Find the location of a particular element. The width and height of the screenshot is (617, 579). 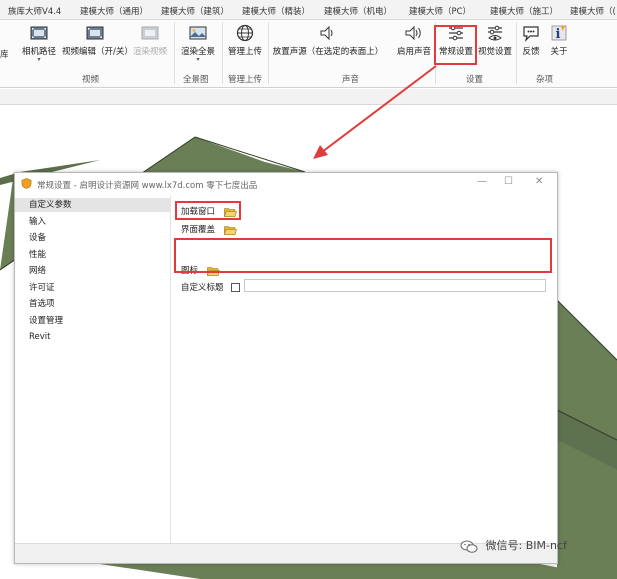

nav-item-network: 网络 is located at coordinates (93, 271).